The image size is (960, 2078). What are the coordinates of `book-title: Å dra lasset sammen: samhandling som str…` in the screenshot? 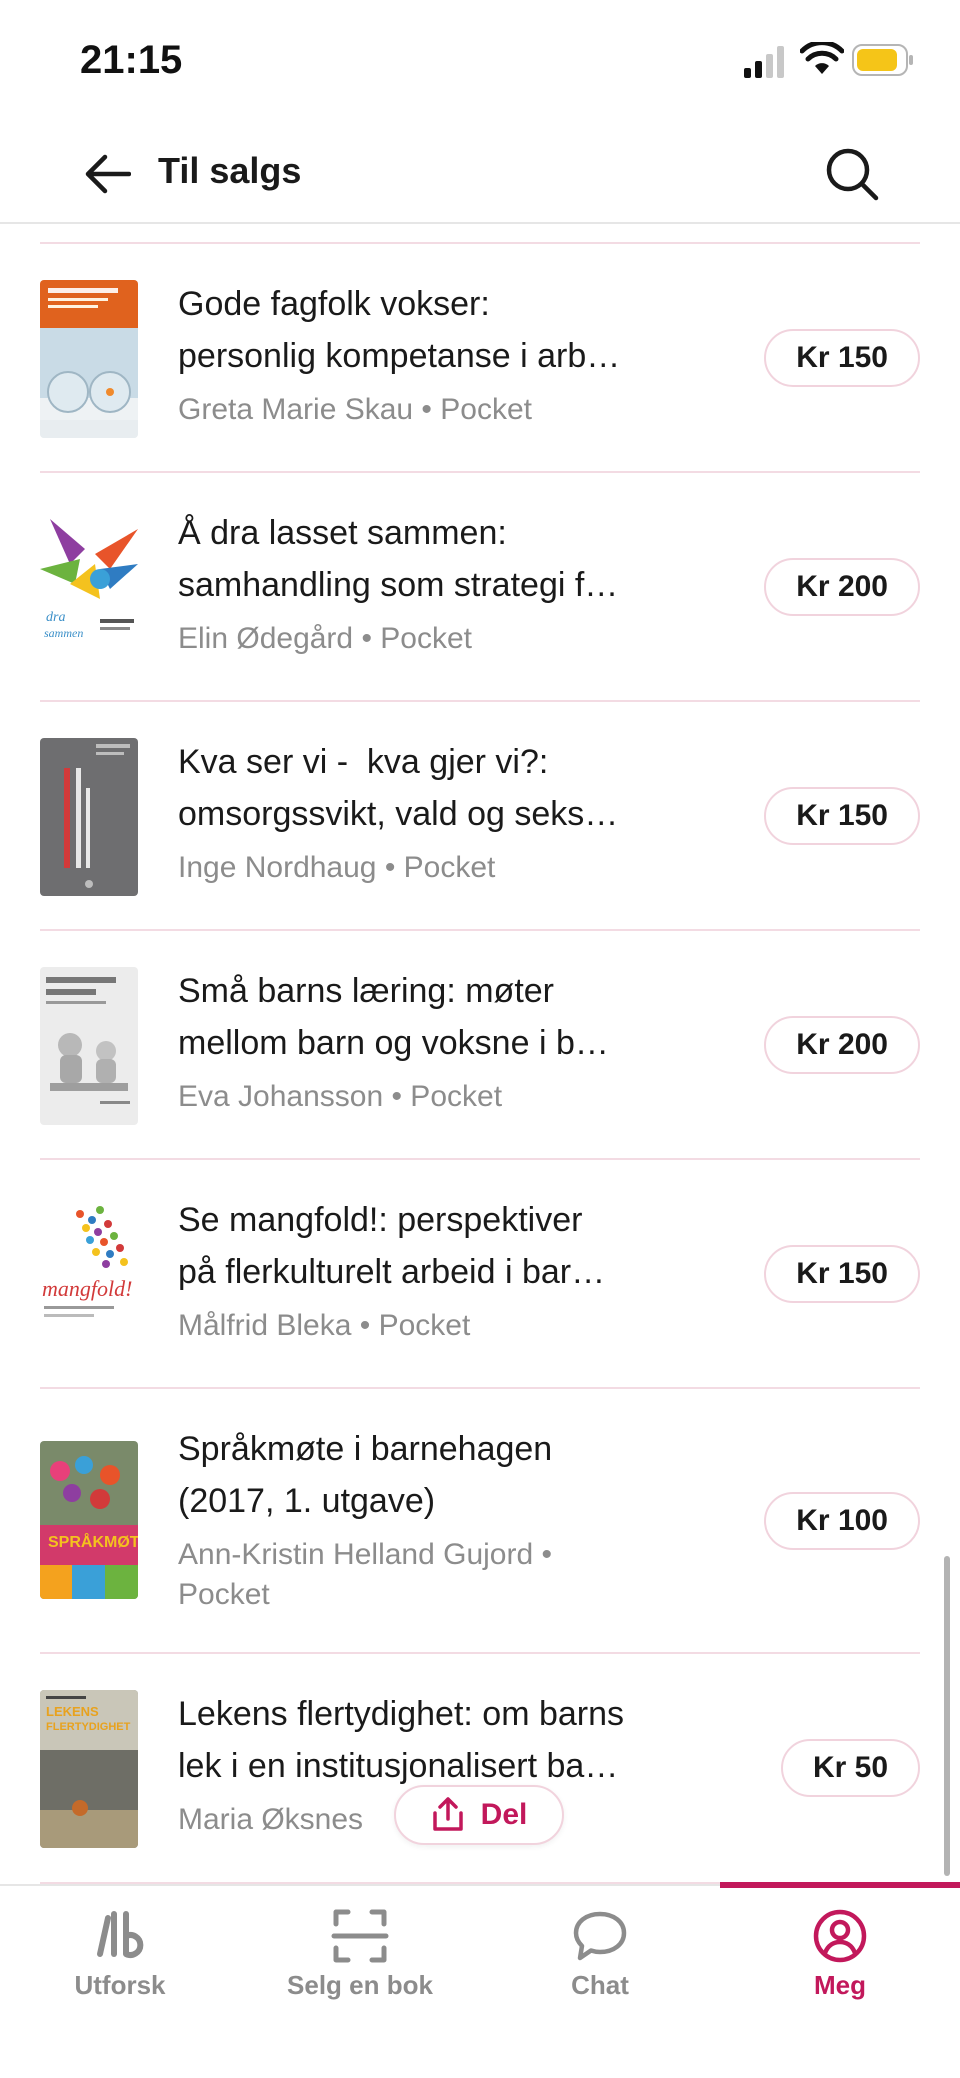 It's located at (398, 559).